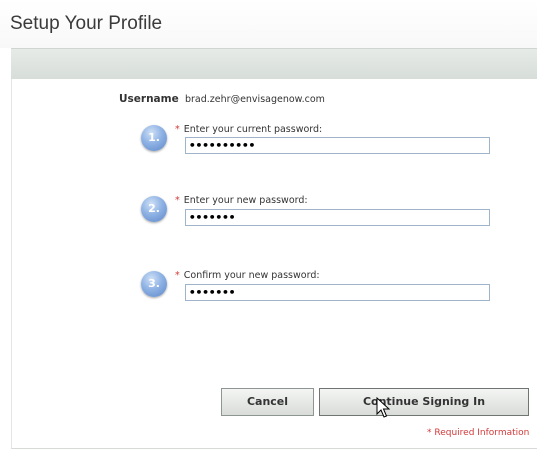  Describe the element at coordinates (245, 200) in the screenshot. I see `new-password-label-text: Enter your new password:` at that location.